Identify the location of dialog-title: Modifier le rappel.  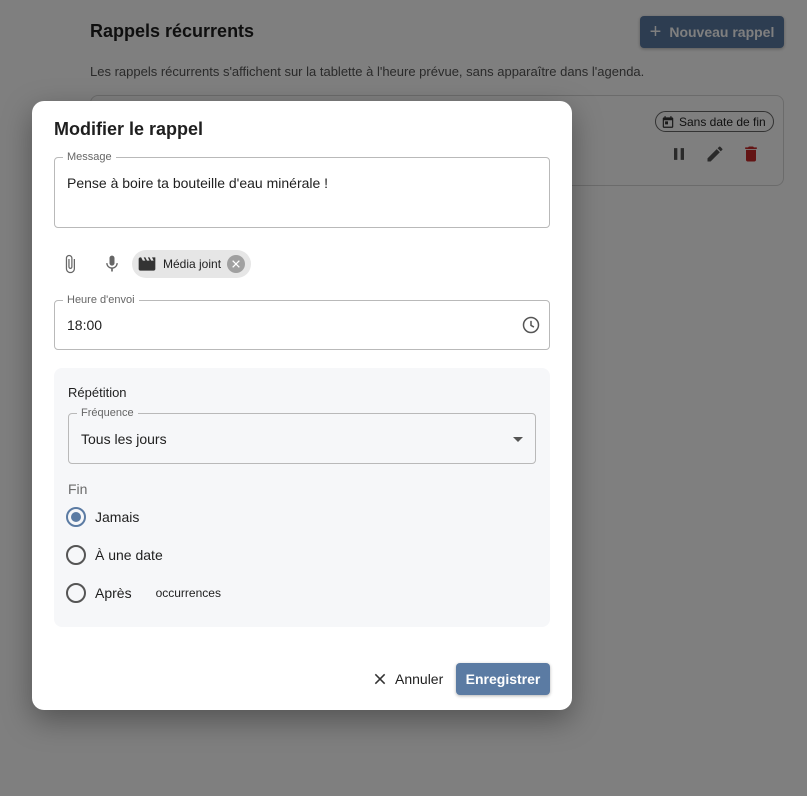
(129, 129).